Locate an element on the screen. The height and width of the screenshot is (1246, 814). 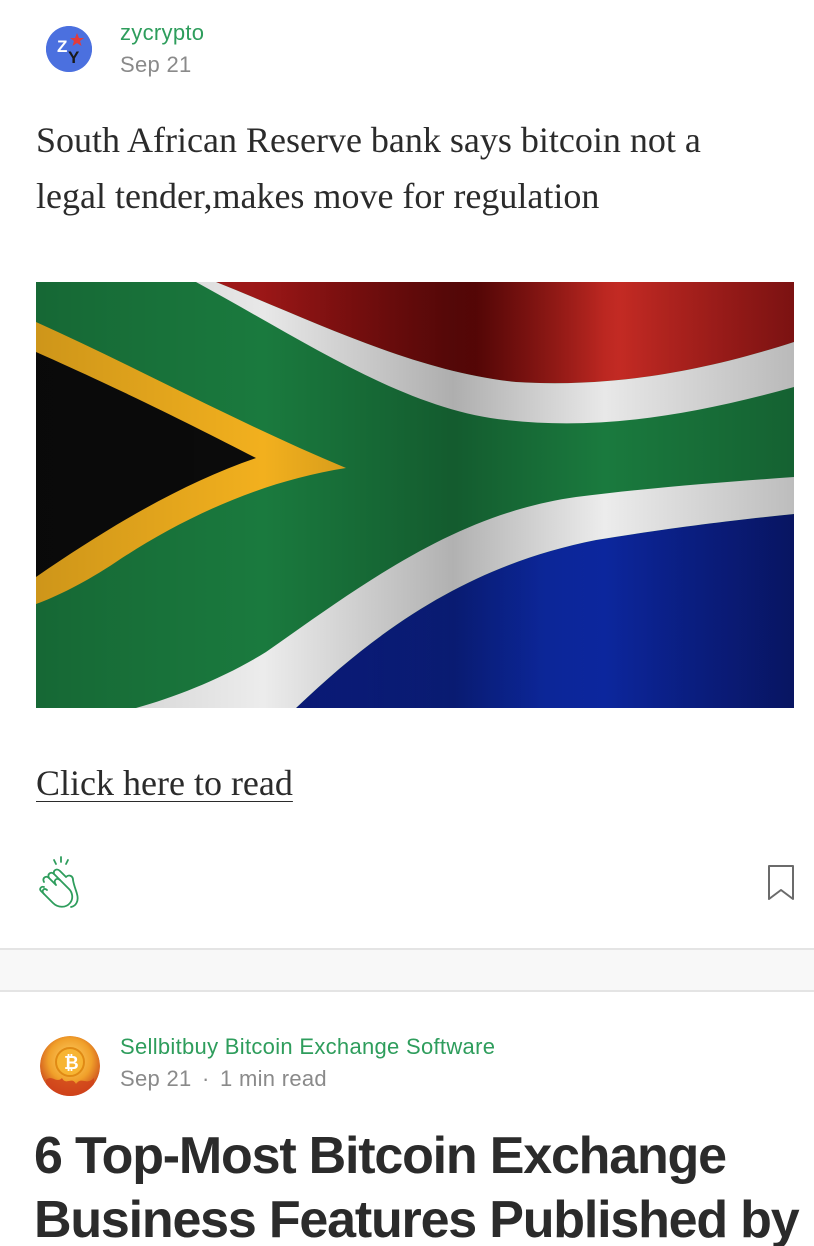
author-name: Sellbitbuy Bitcoin Exchange Software is located at coordinates (307, 1047).